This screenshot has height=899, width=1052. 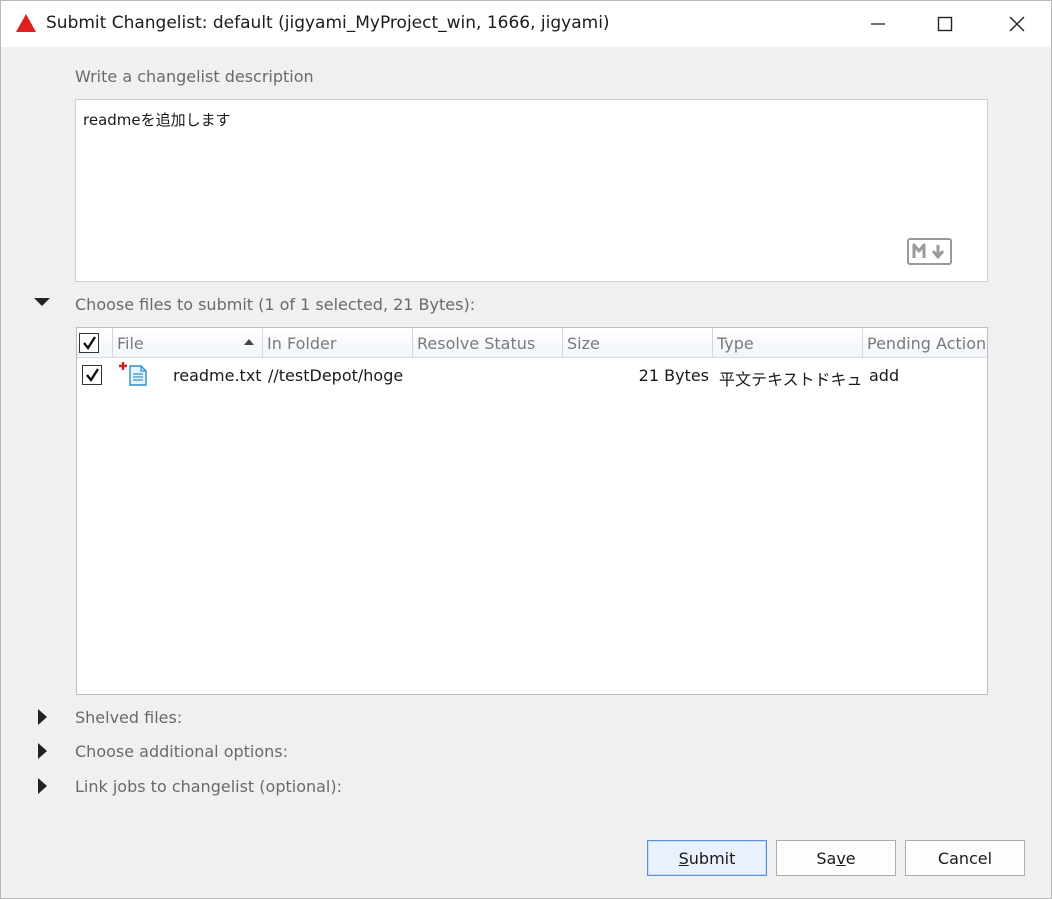 I want to click on cell-size: 21 Bytes, so click(x=673, y=375).